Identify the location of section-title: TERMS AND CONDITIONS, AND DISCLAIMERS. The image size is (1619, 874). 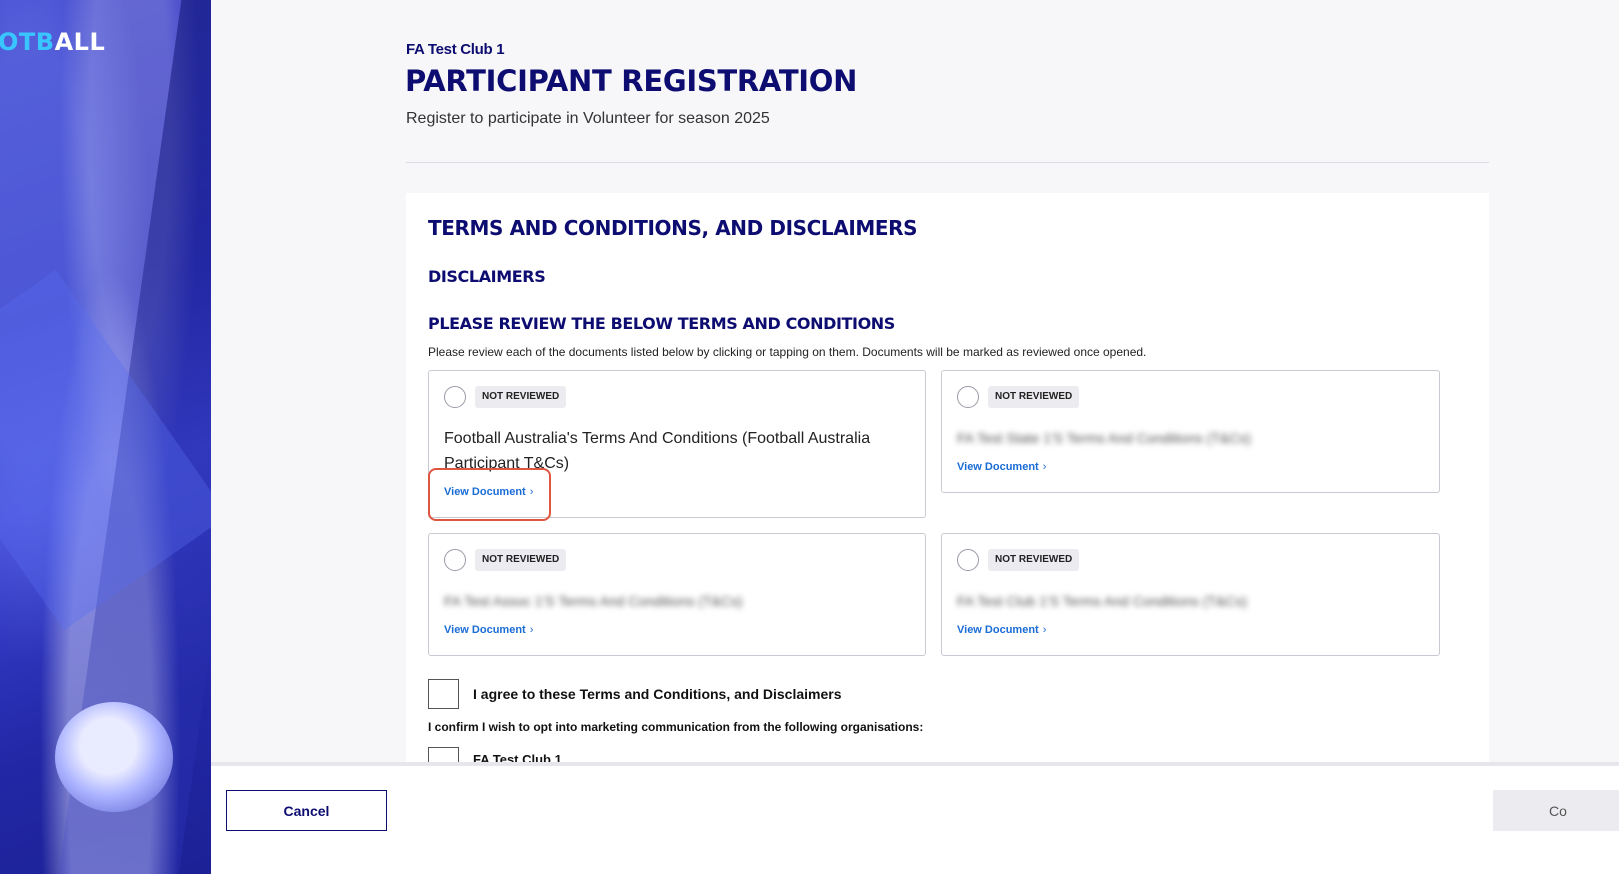
(673, 228).